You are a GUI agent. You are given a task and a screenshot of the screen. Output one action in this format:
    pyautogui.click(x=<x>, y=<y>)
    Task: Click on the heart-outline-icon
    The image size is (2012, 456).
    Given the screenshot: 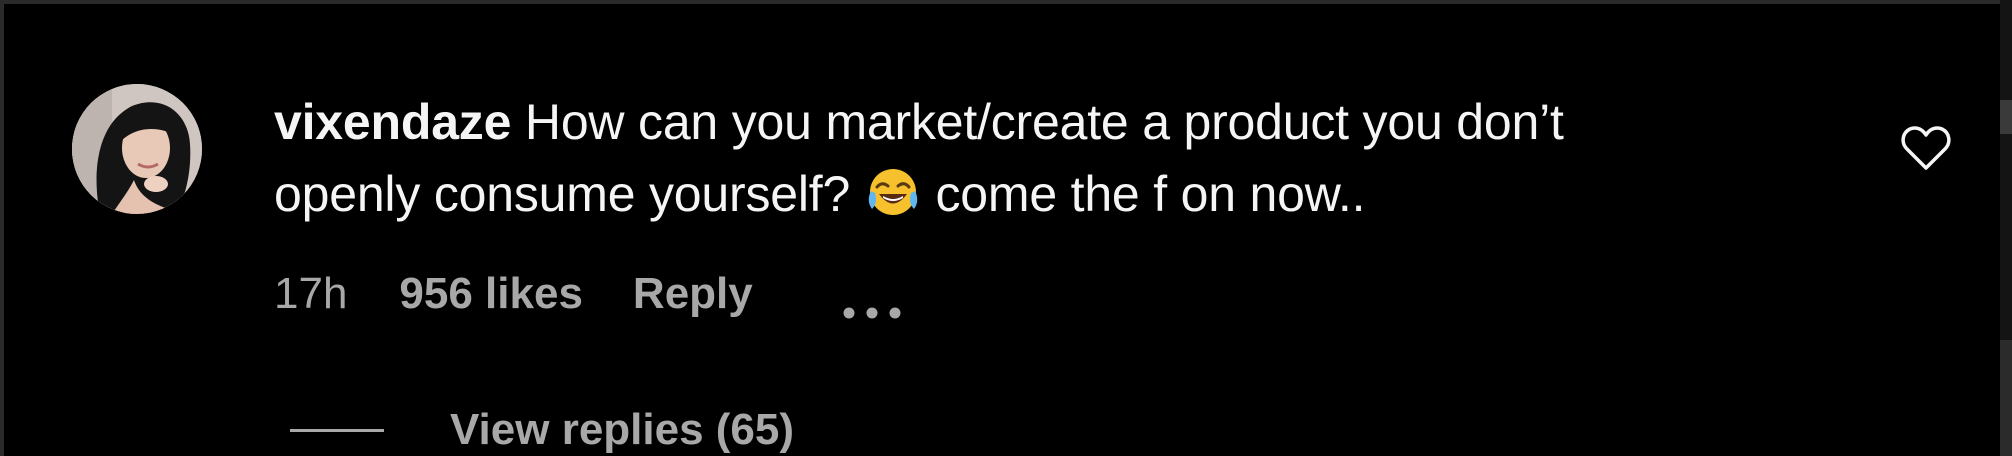 What is the action you would take?
    pyautogui.click(x=1926, y=148)
    